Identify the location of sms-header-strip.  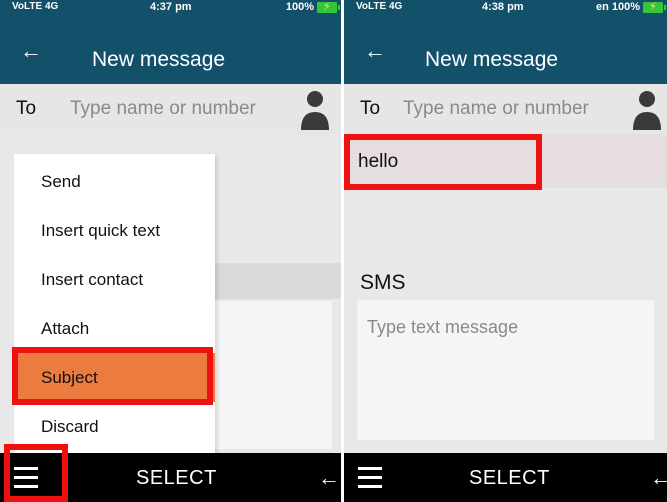
(278, 281).